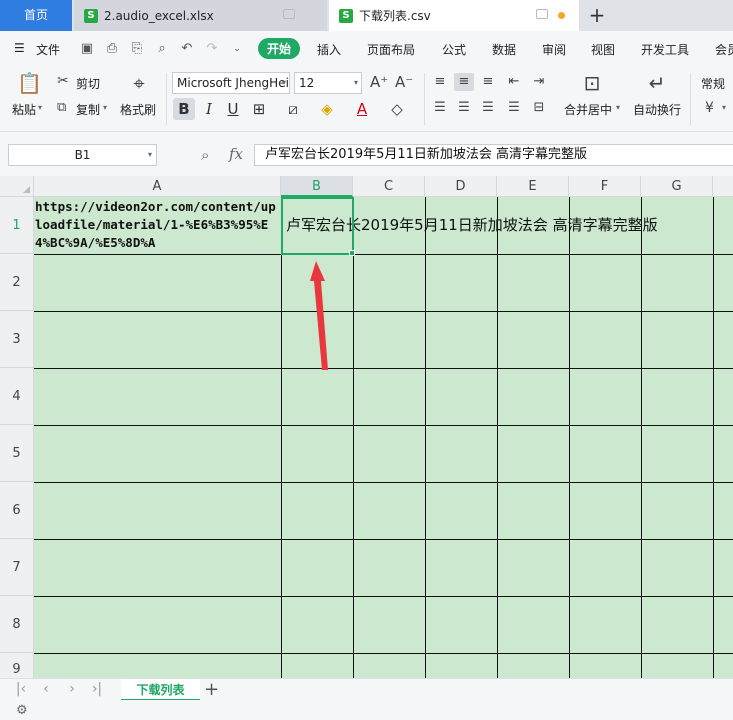  Describe the element at coordinates (211, 690) in the screenshot. I see `add-sheet-plus-icon: +` at that location.